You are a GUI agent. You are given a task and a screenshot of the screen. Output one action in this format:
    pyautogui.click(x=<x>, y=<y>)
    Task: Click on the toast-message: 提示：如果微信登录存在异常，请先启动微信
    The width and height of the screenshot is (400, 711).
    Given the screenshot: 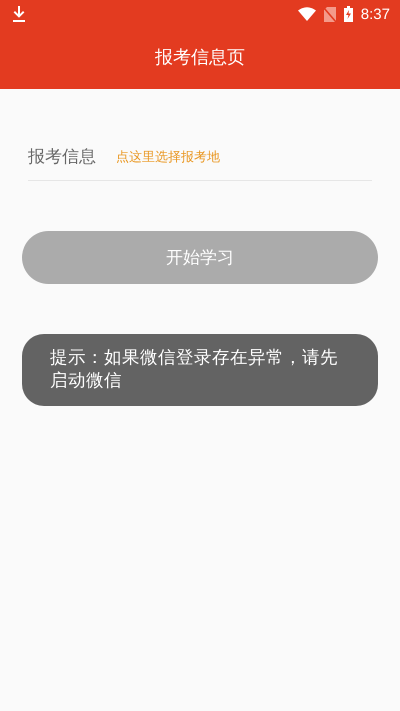 What is the action you would take?
    pyautogui.click(x=200, y=370)
    